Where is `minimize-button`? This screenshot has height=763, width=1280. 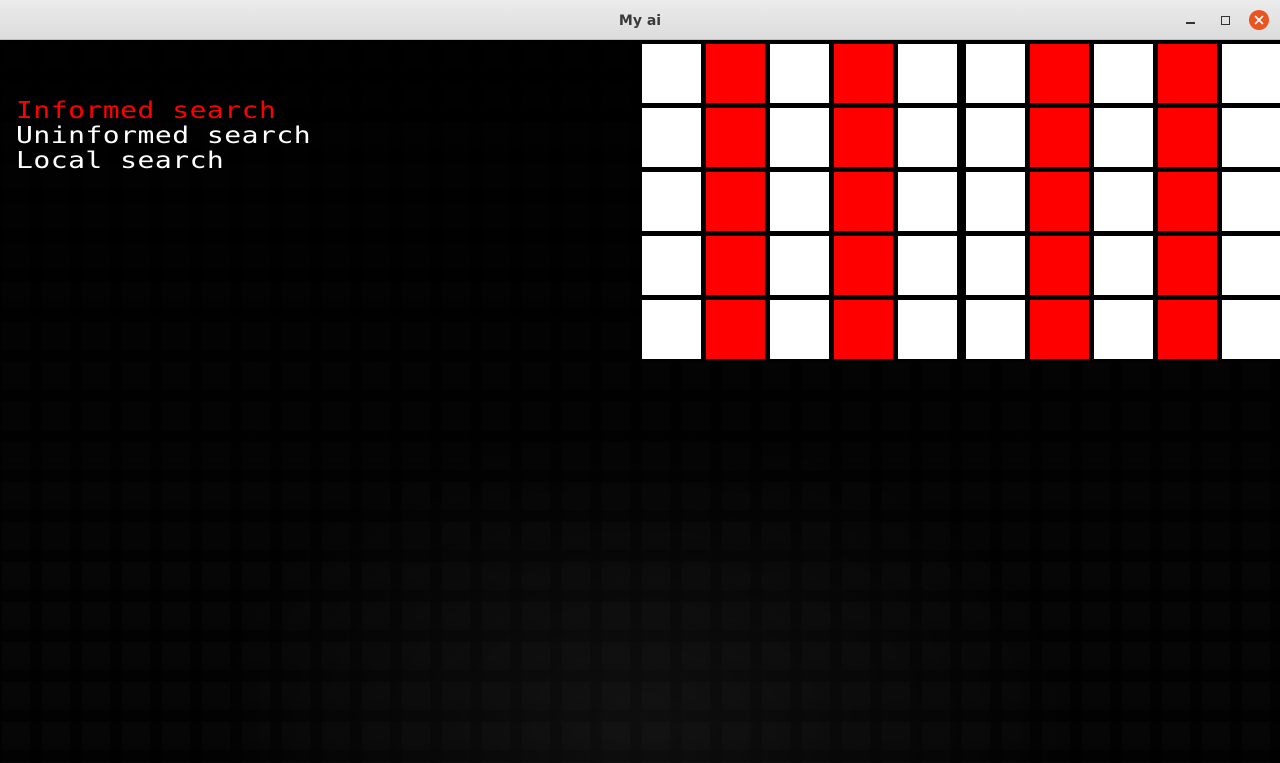 minimize-button is located at coordinates (1190, 20).